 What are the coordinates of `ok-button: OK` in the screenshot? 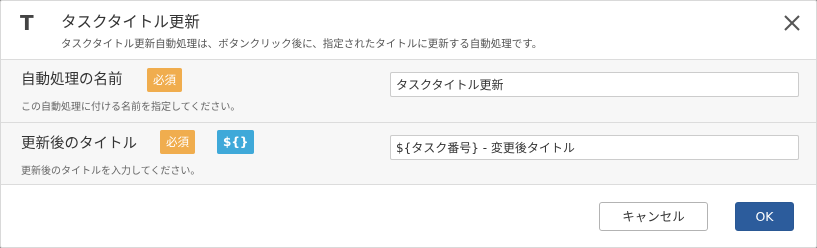 It's located at (764, 216).